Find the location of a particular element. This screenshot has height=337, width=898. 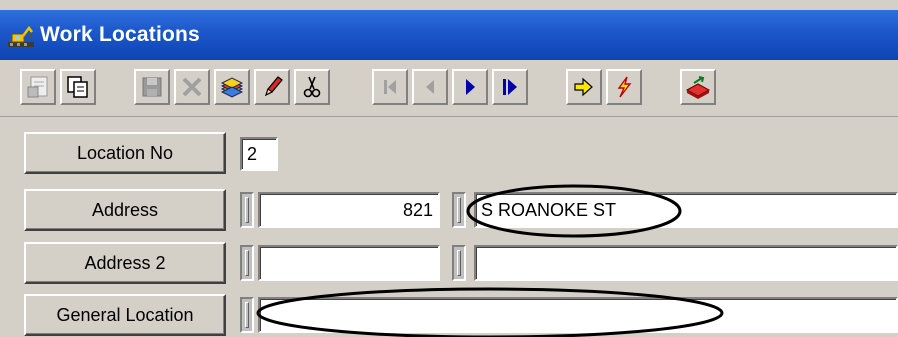

cut-button is located at coordinates (312, 87).